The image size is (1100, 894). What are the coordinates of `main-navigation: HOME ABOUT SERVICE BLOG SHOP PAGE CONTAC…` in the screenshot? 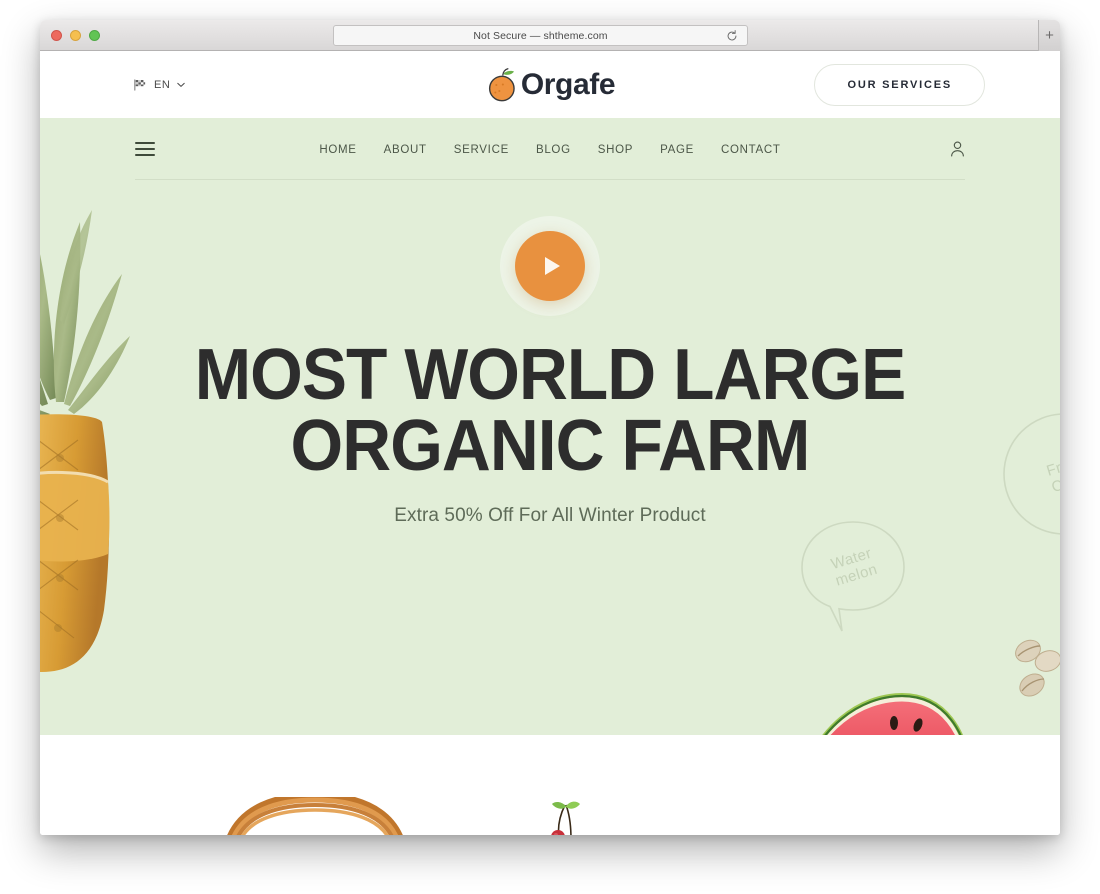 It's located at (550, 149).